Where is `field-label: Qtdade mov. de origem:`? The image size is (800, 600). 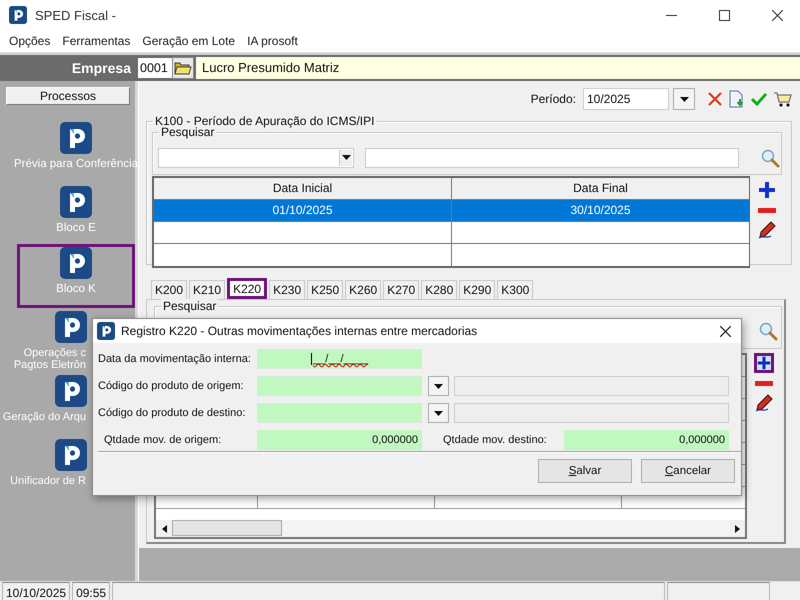 field-label: Qtdade mov. de origem: is located at coordinates (163, 440).